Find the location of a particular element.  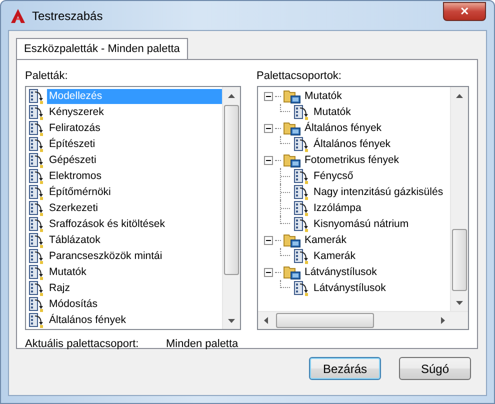

current-group-label: Aktuális palettacsoport: is located at coordinates (82, 344).